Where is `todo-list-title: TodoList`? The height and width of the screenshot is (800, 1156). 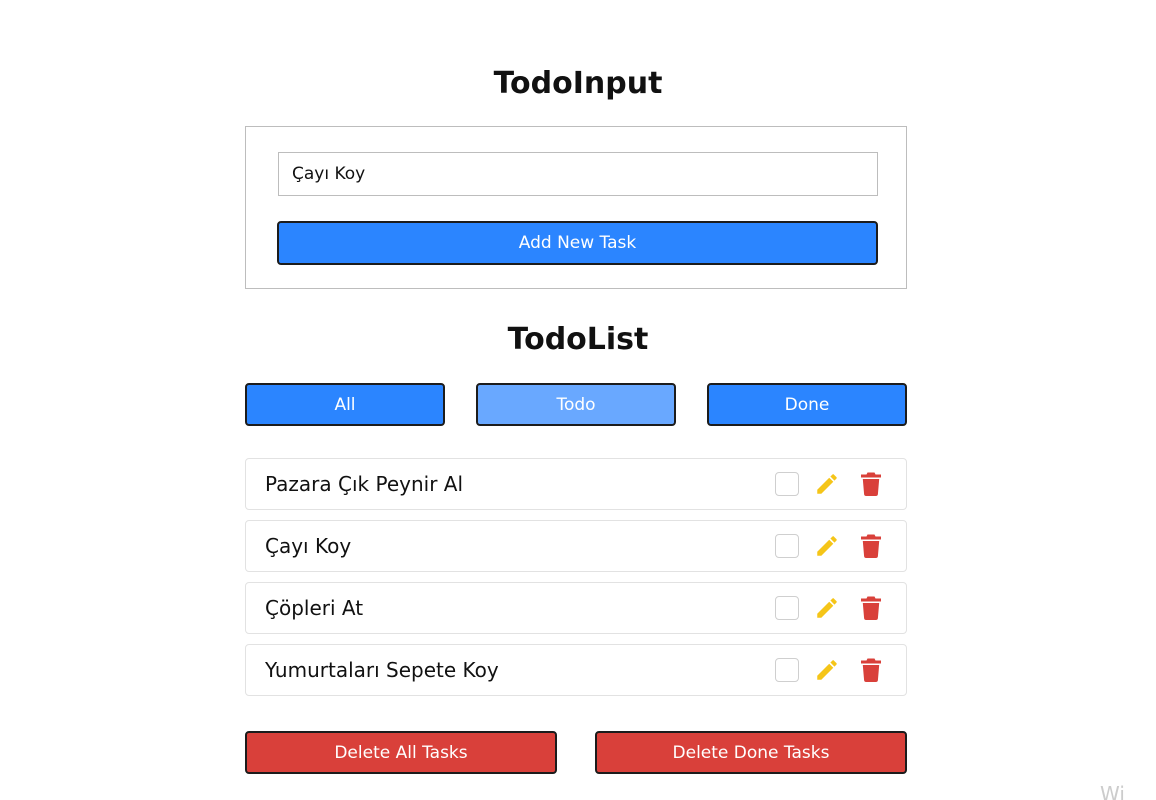
todo-list-title: TodoList is located at coordinates (578, 339).